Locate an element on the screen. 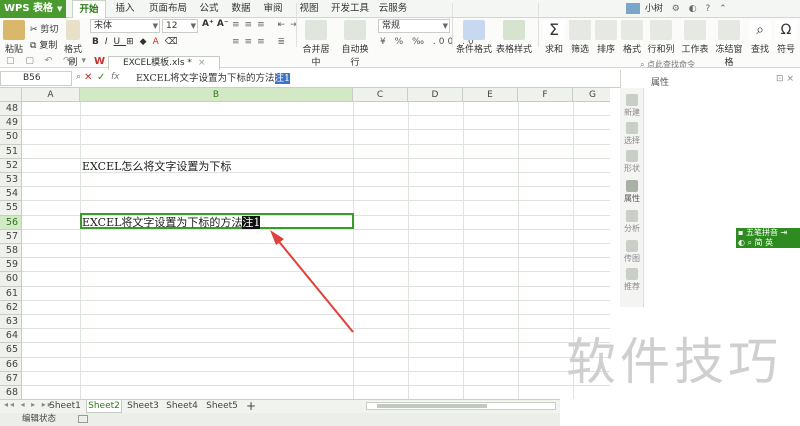 The image size is (800, 426). document-tab: EXCEL模板.xls * × is located at coordinates (164, 63).